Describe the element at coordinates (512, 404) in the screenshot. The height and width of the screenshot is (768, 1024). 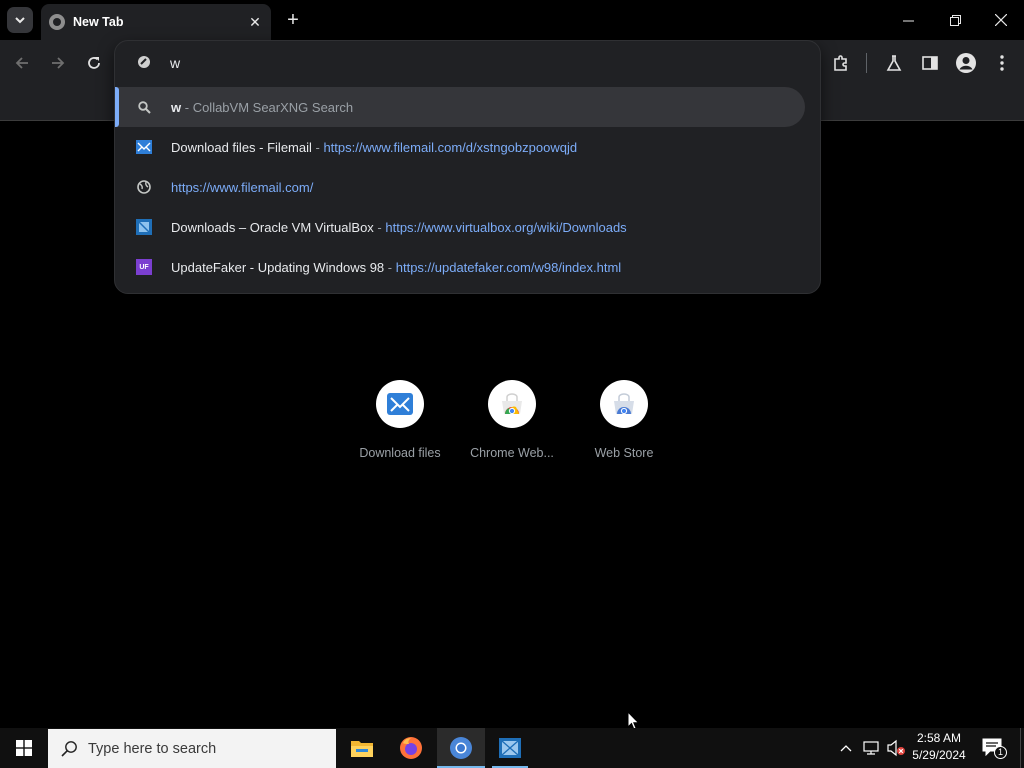
I see `chrome-web-store-icon` at that location.